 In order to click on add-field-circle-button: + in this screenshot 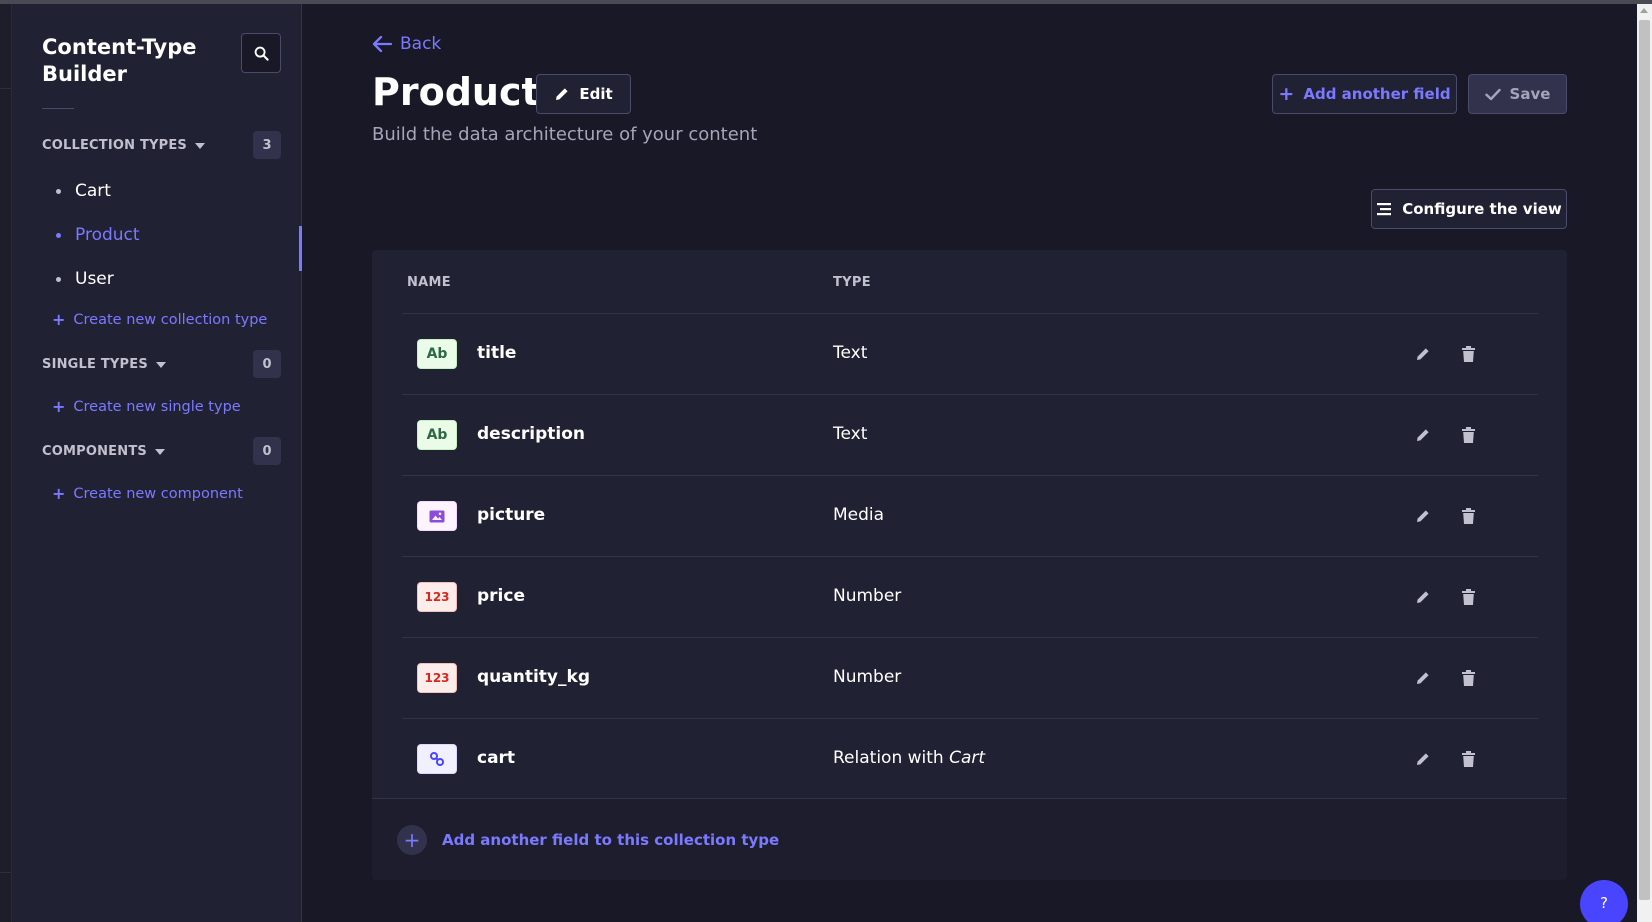, I will do `click(412, 840)`.